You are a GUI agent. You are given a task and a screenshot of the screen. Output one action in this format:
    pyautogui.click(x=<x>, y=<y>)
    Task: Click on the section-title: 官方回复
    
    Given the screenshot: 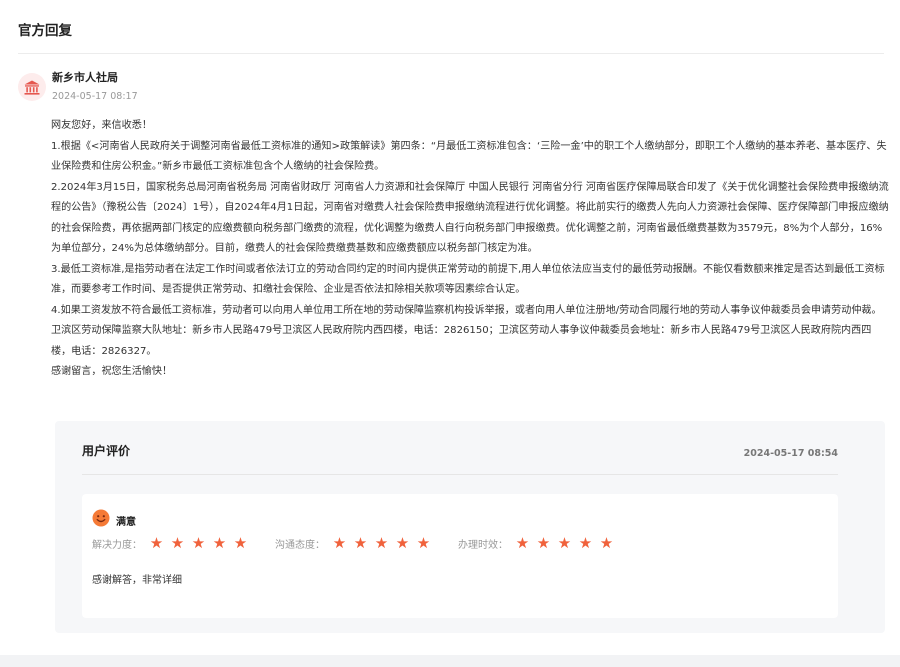 What is the action you would take?
    pyautogui.click(x=45, y=31)
    